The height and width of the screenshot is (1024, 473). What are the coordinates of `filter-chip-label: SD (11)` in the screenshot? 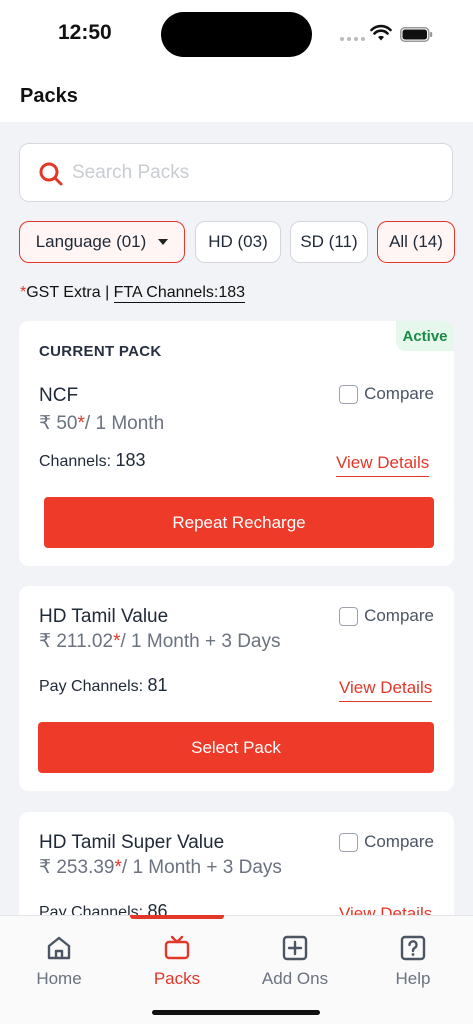 It's located at (329, 241).